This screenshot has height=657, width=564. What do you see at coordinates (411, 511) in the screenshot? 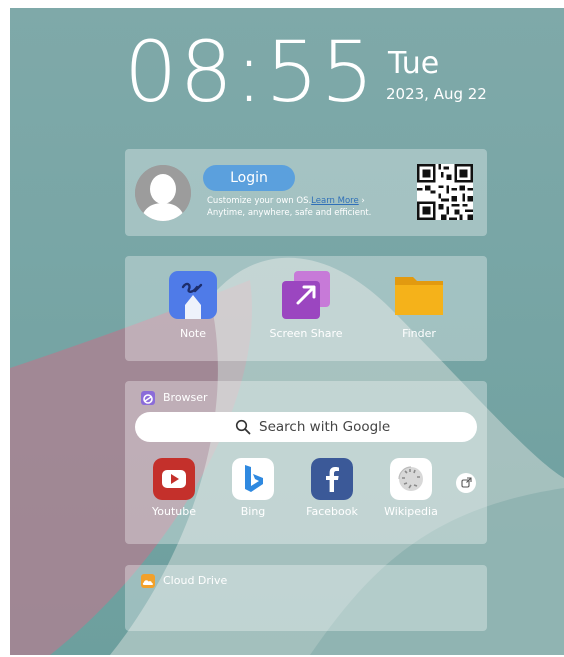
I see `site-wikipedia-label: Wikipedia` at bounding box center [411, 511].